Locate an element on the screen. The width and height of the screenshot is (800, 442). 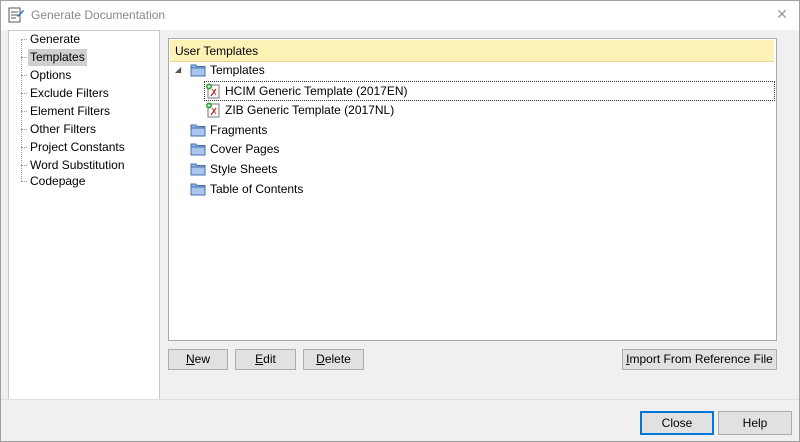
nav-item-project-constants: Project Constants is located at coordinates (77, 147).